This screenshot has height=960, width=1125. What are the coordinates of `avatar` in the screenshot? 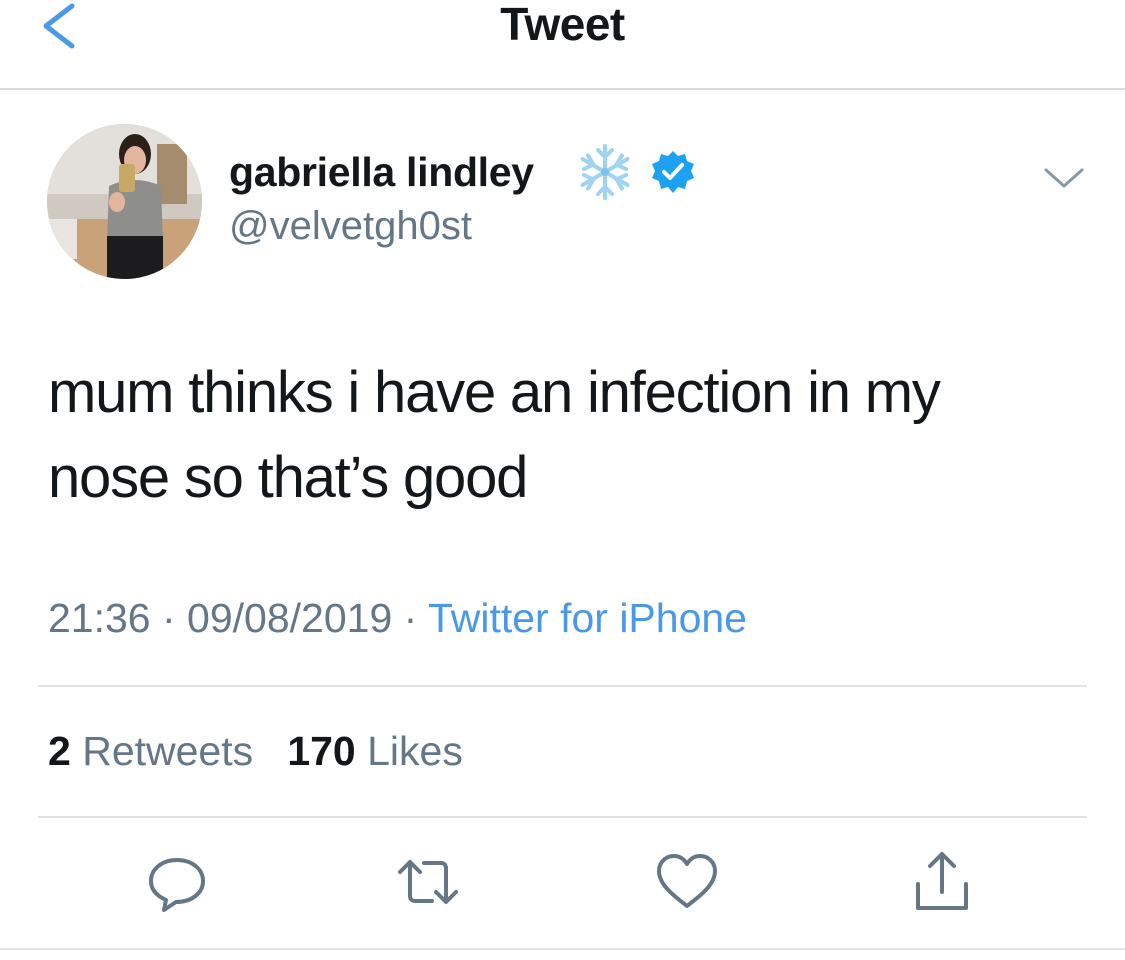 It's located at (124, 201).